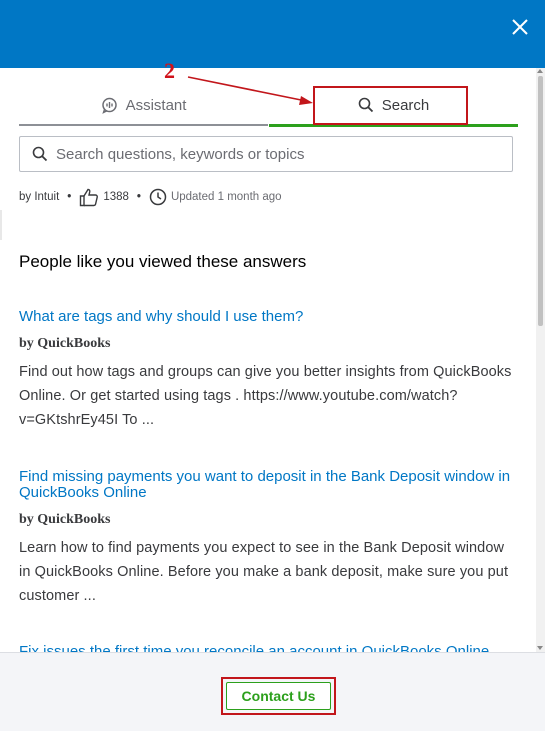 This screenshot has height=731, width=545. What do you see at coordinates (163, 261) in the screenshot?
I see `section-title: People like you viewed these answers` at bounding box center [163, 261].